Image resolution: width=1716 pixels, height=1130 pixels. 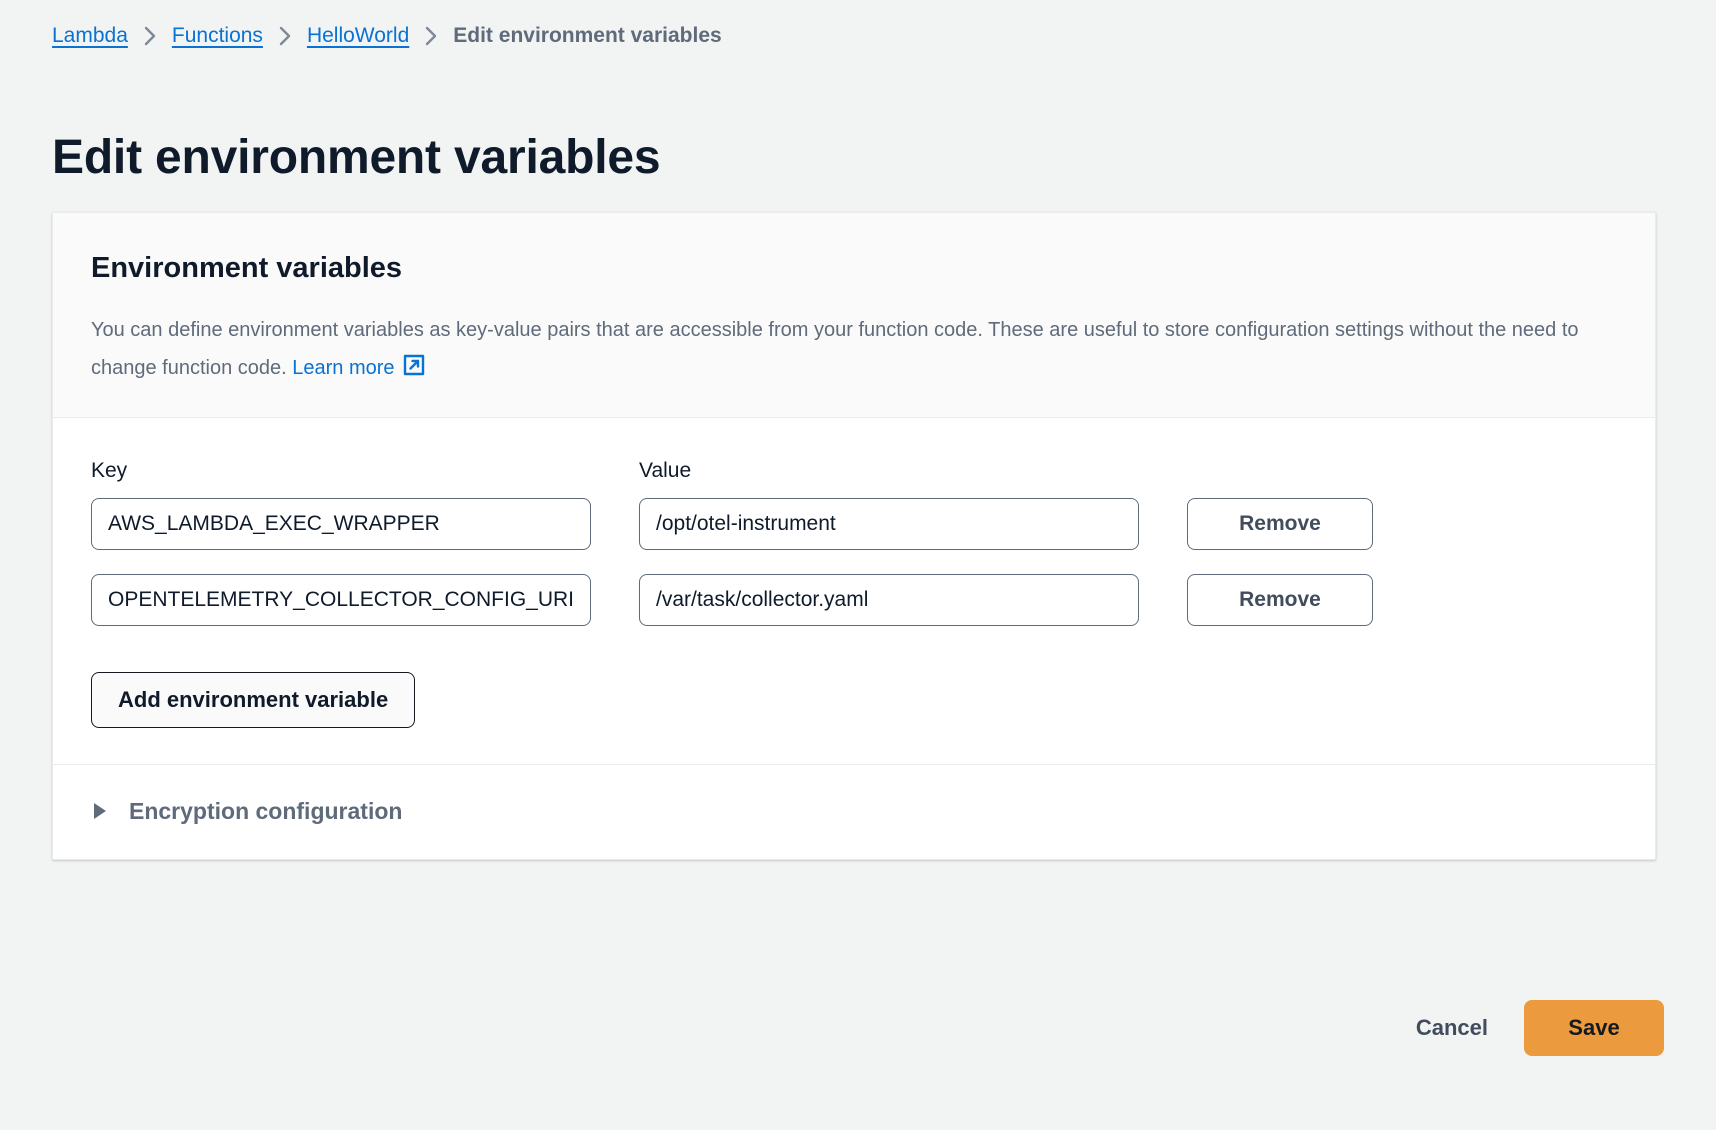 What do you see at coordinates (253, 700) in the screenshot?
I see `add-environment-variable-button: Add environment variable` at bounding box center [253, 700].